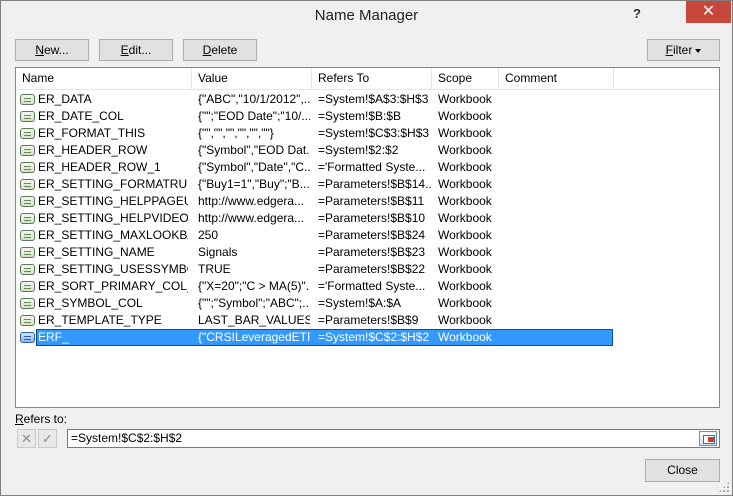  Describe the element at coordinates (708, 438) in the screenshot. I see `collapse-dialog-icon` at that location.